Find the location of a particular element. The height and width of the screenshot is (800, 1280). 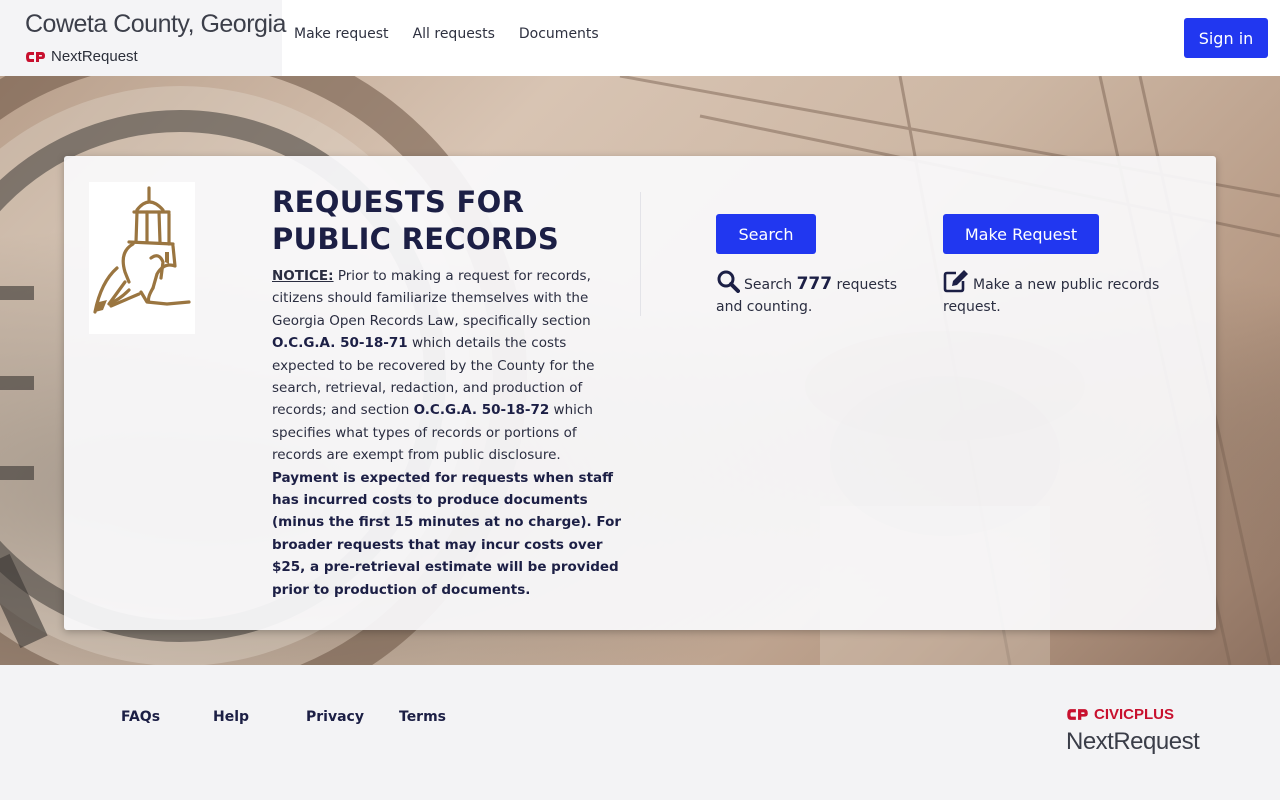

code-section-71: O.C.G.A. 50-18-71 is located at coordinates (340, 343).